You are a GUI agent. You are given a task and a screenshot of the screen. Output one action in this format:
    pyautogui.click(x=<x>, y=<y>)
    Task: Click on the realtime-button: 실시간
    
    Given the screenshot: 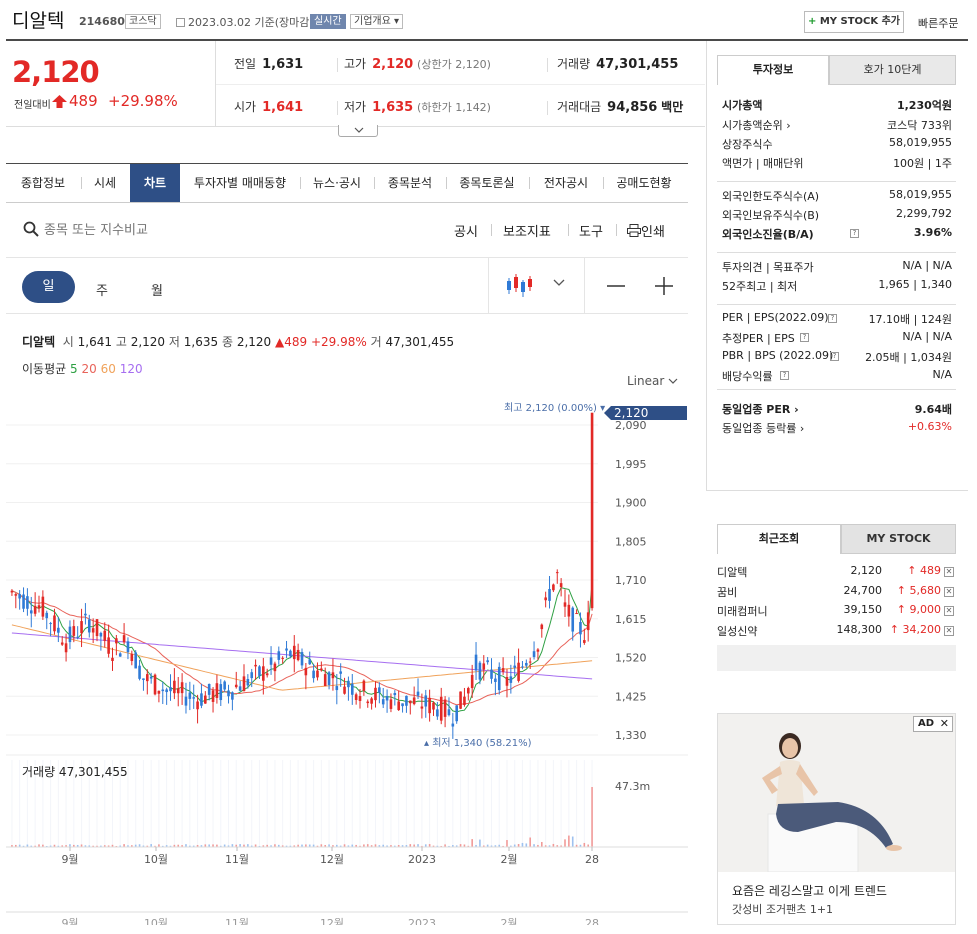 What is the action you would take?
    pyautogui.click(x=328, y=21)
    